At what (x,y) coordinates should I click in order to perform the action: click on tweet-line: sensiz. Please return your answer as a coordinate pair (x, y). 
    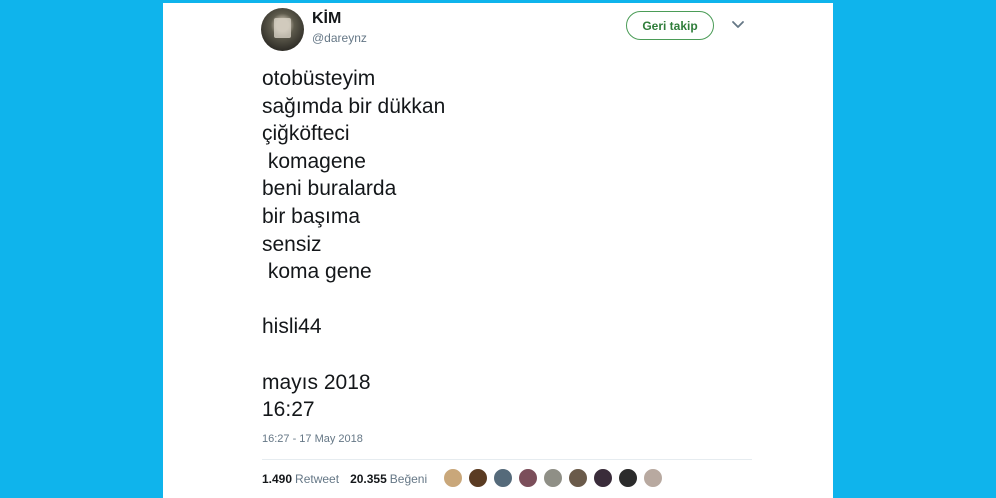
    Looking at the image, I should click on (292, 244).